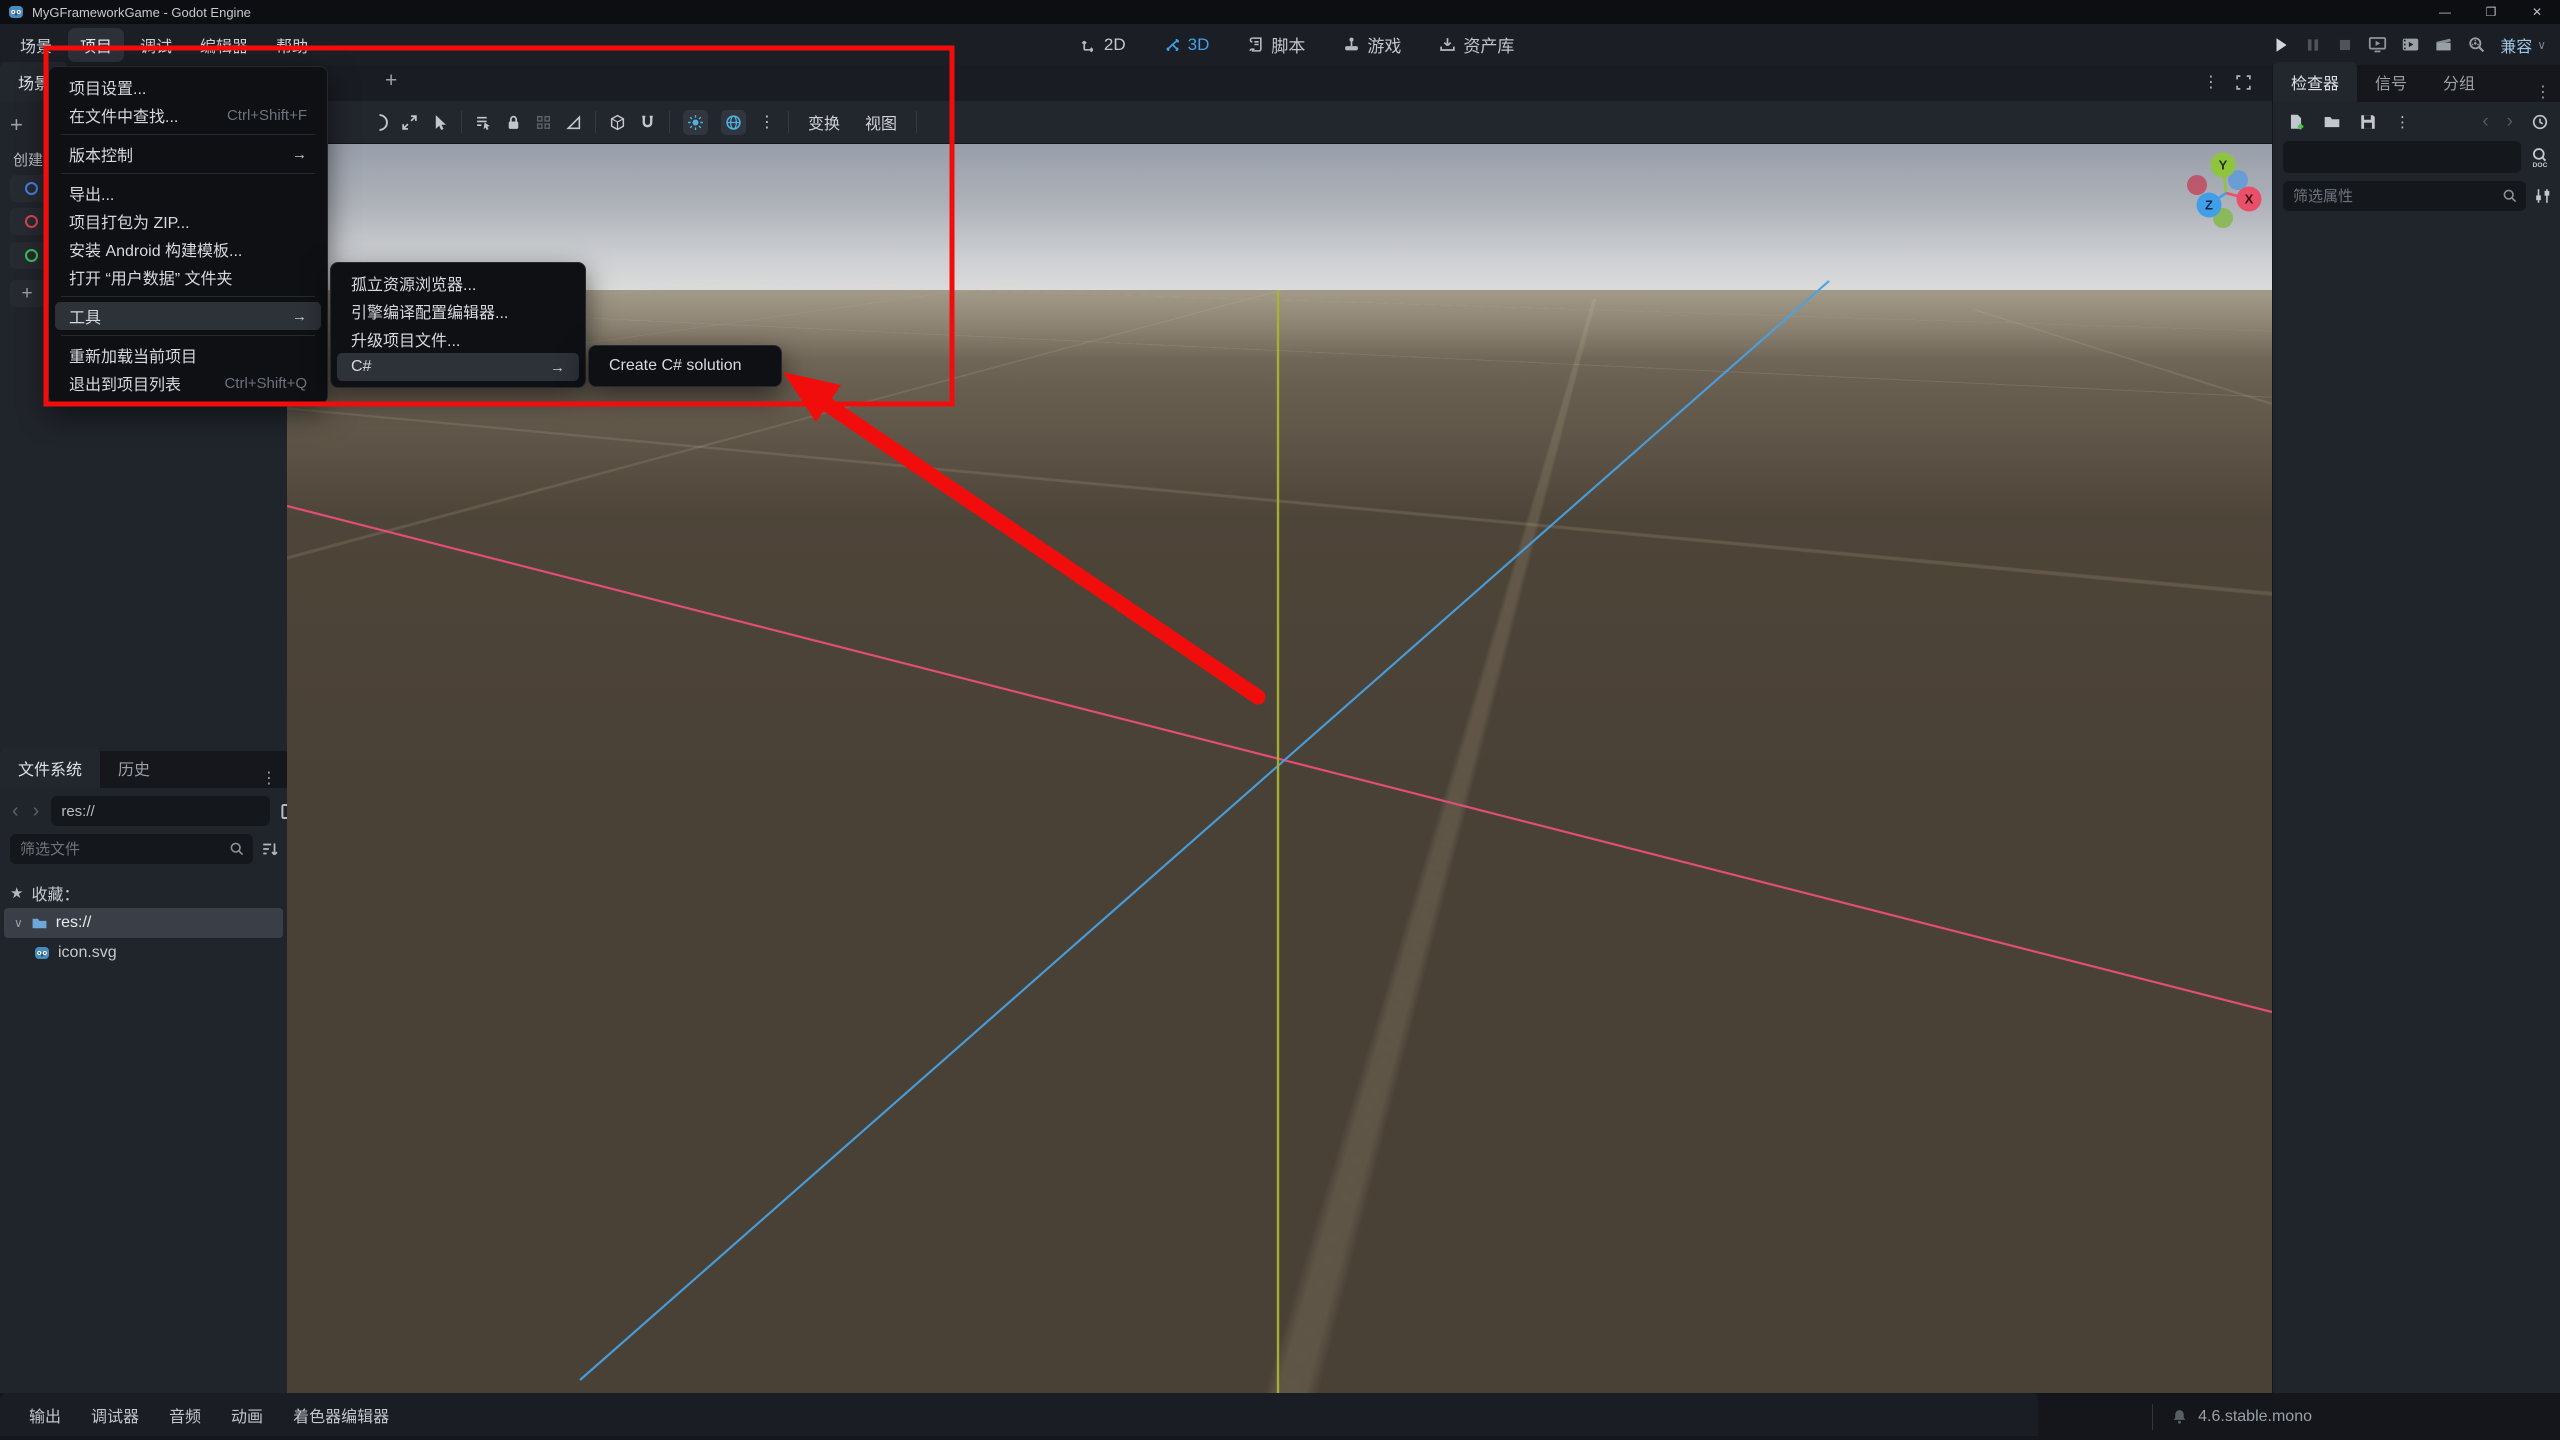  Describe the element at coordinates (2540, 157) in the screenshot. I see `open-docs-icon: DOC` at that location.